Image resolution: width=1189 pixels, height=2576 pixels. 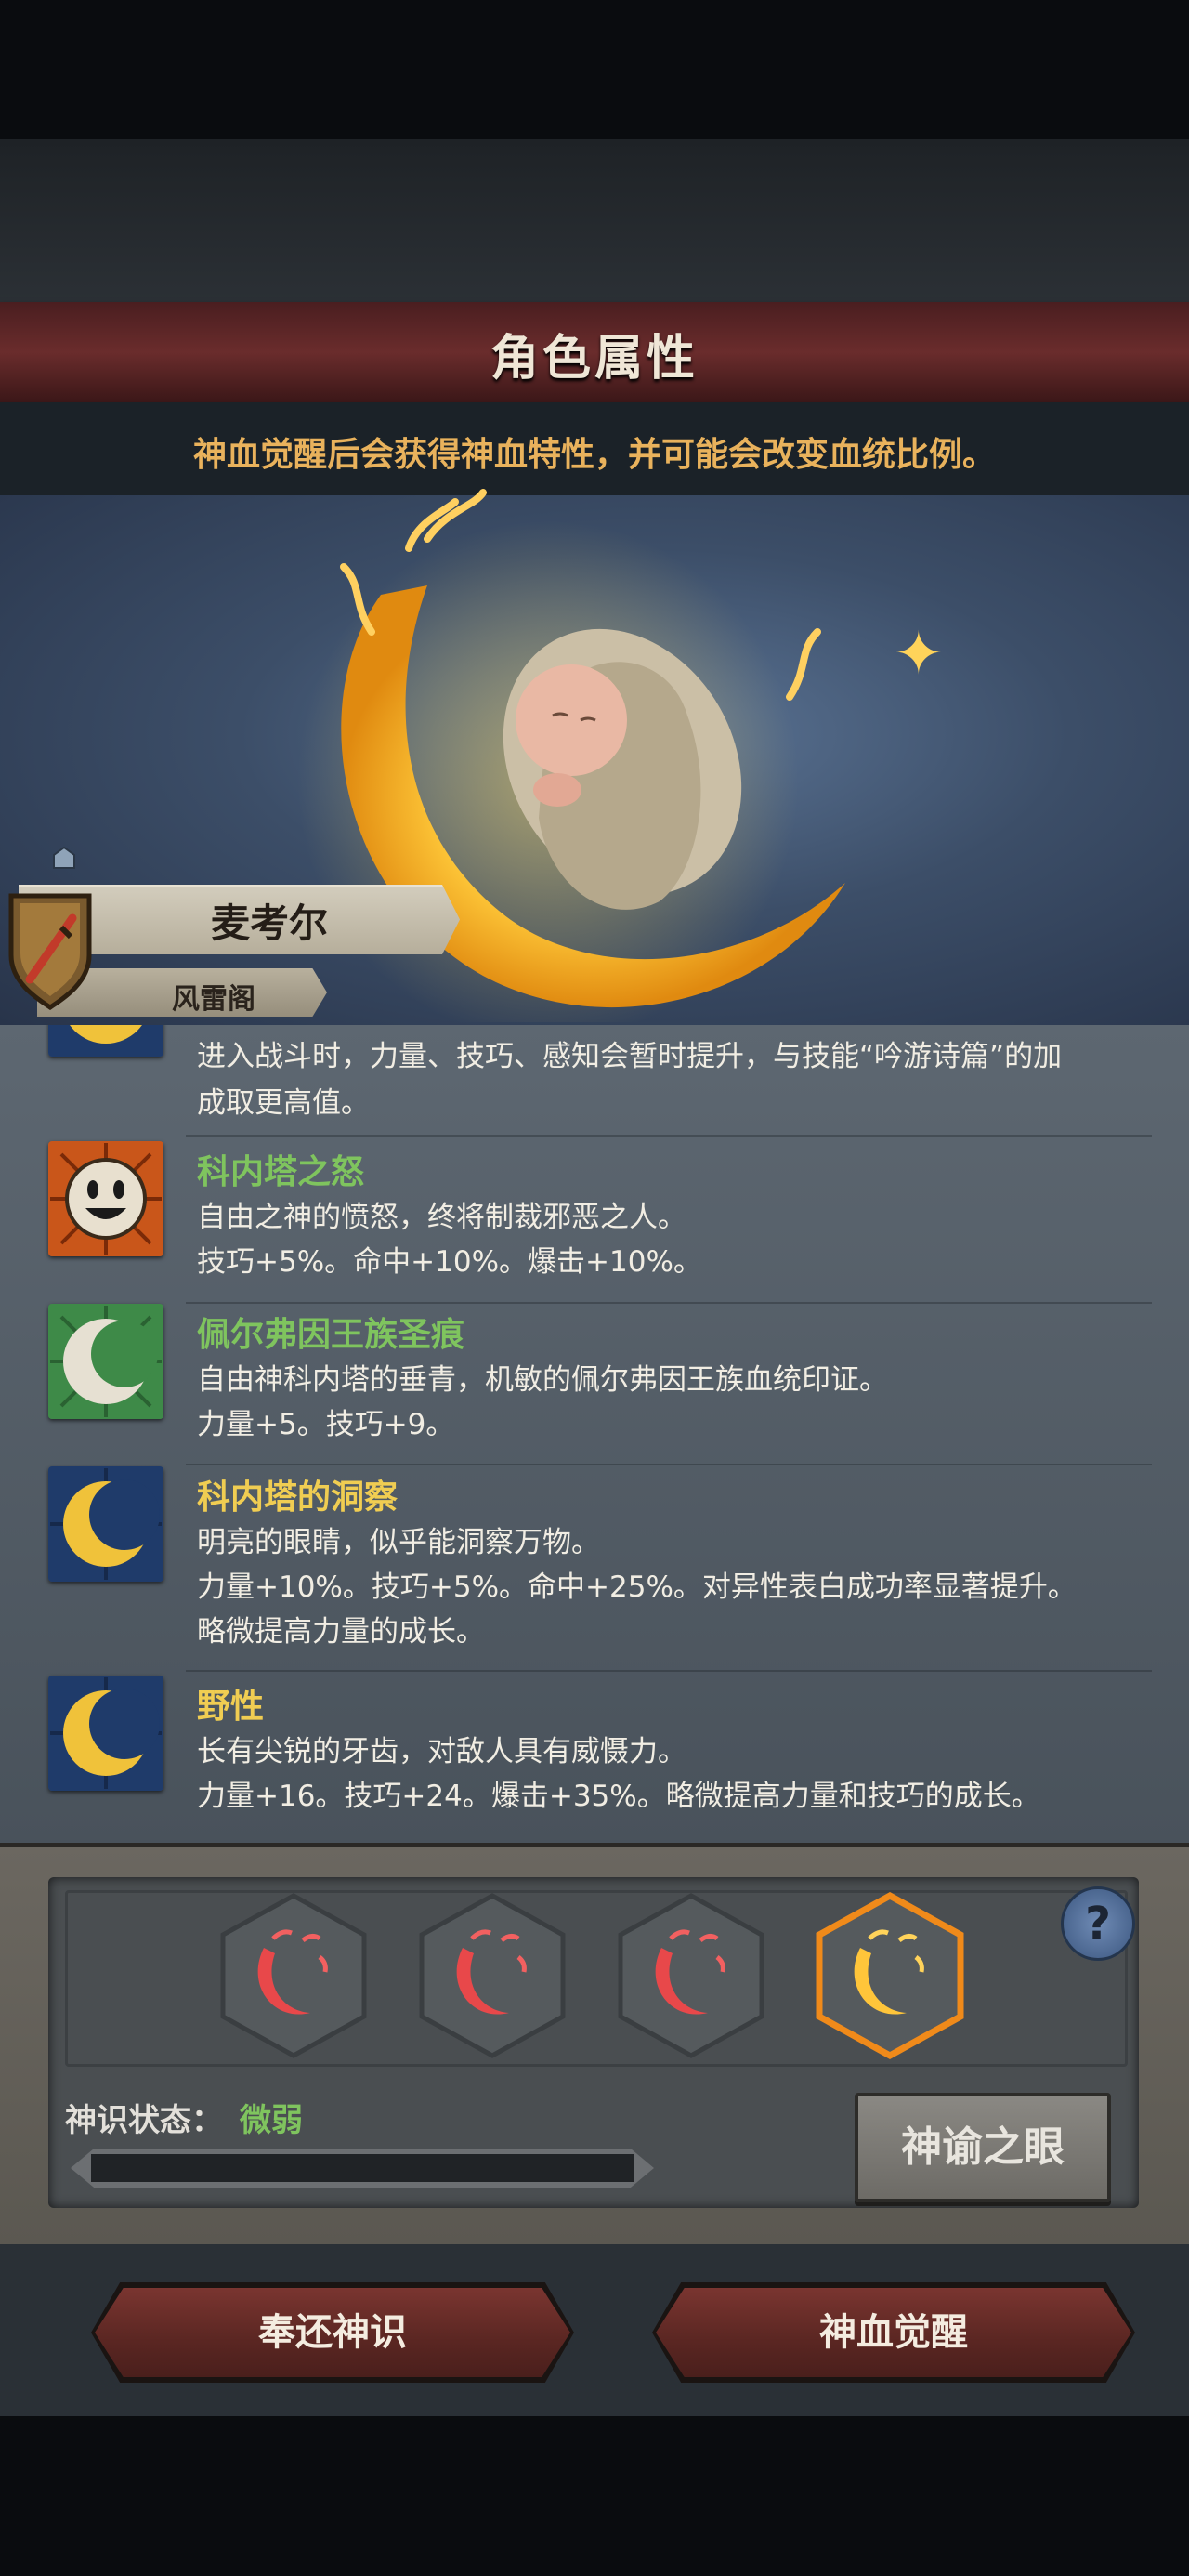 I want to click on trait-name: 科内塔之怒, so click(x=281, y=1172).